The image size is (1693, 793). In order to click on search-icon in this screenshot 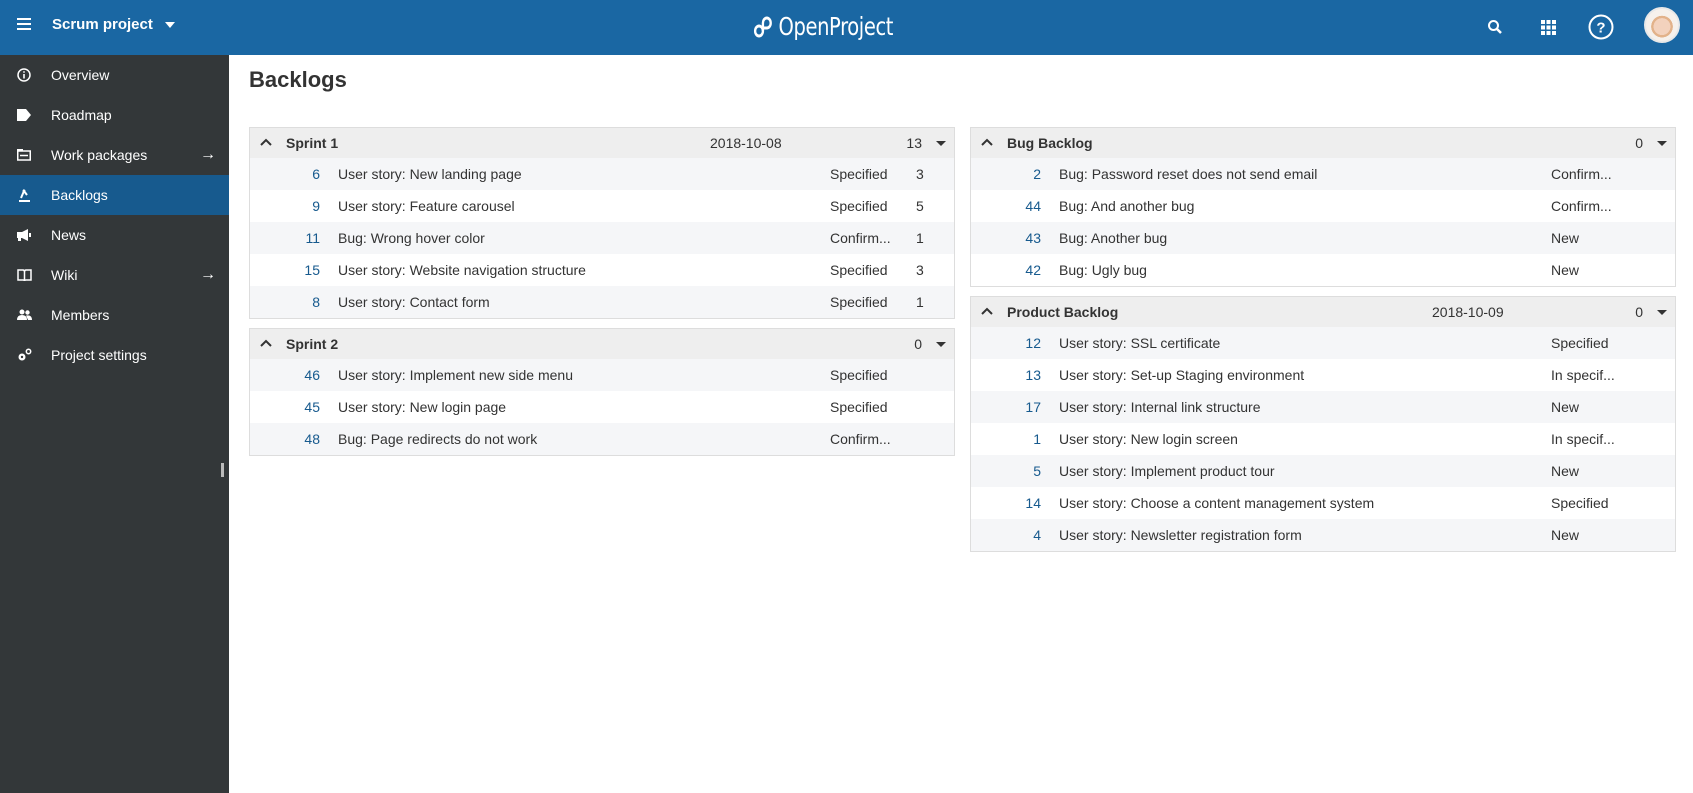, I will do `click(1495, 27)`.